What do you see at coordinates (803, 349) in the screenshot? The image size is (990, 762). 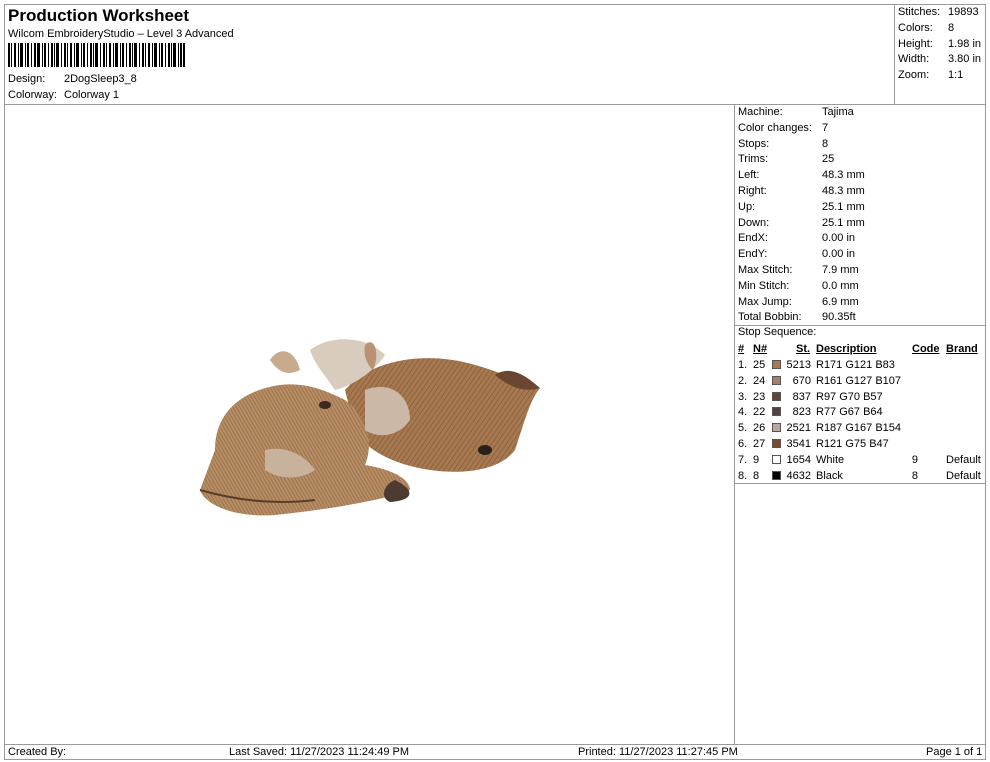 I see `col-header-st: St.` at bounding box center [803, 349].